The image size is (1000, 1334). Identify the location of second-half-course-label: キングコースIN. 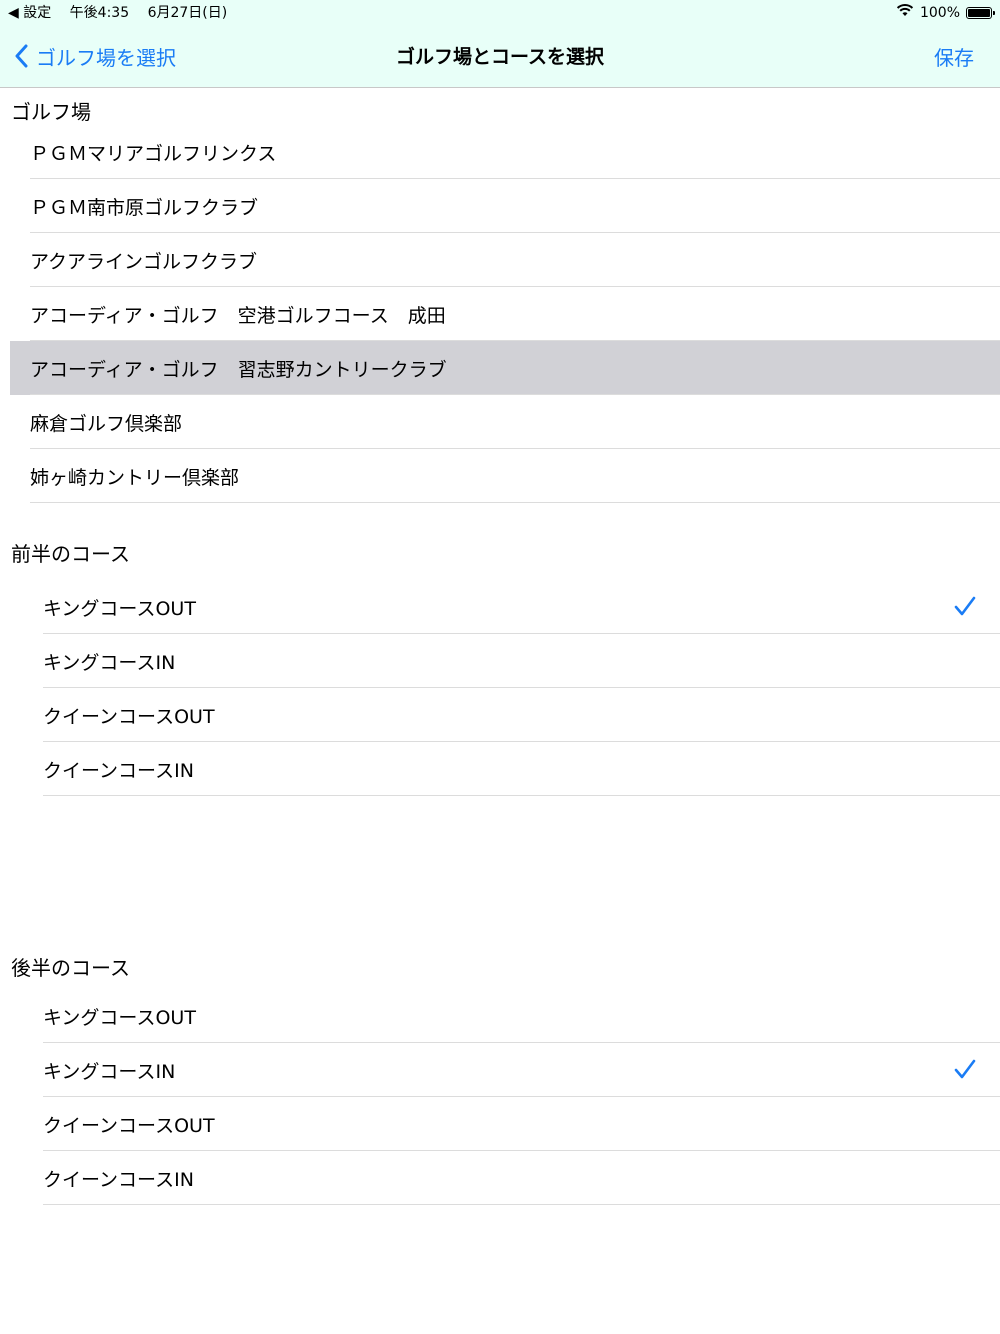
(109, 1071).